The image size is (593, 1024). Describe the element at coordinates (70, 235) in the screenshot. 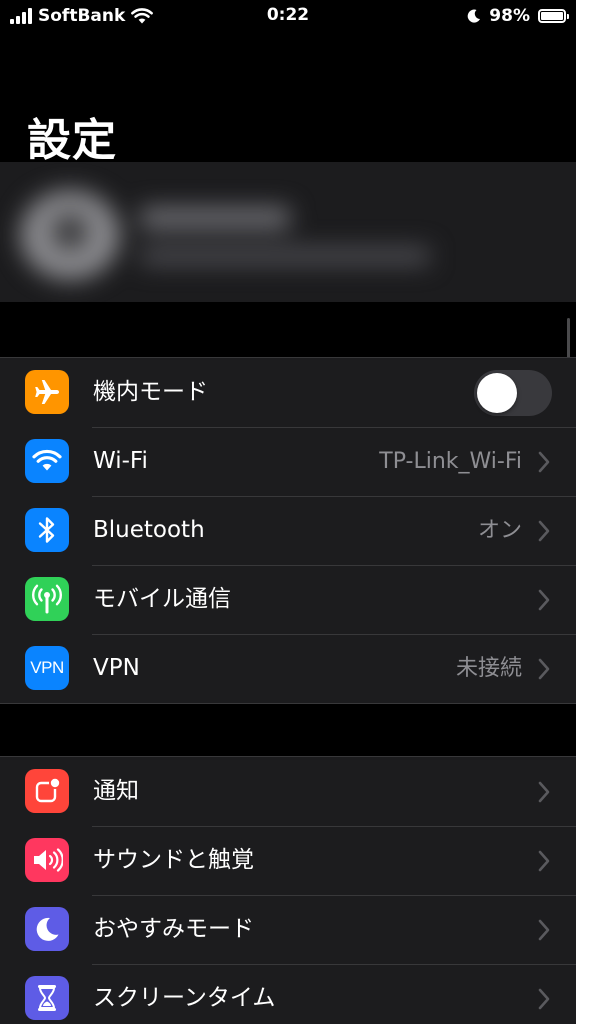

I see `avatar` at that location.